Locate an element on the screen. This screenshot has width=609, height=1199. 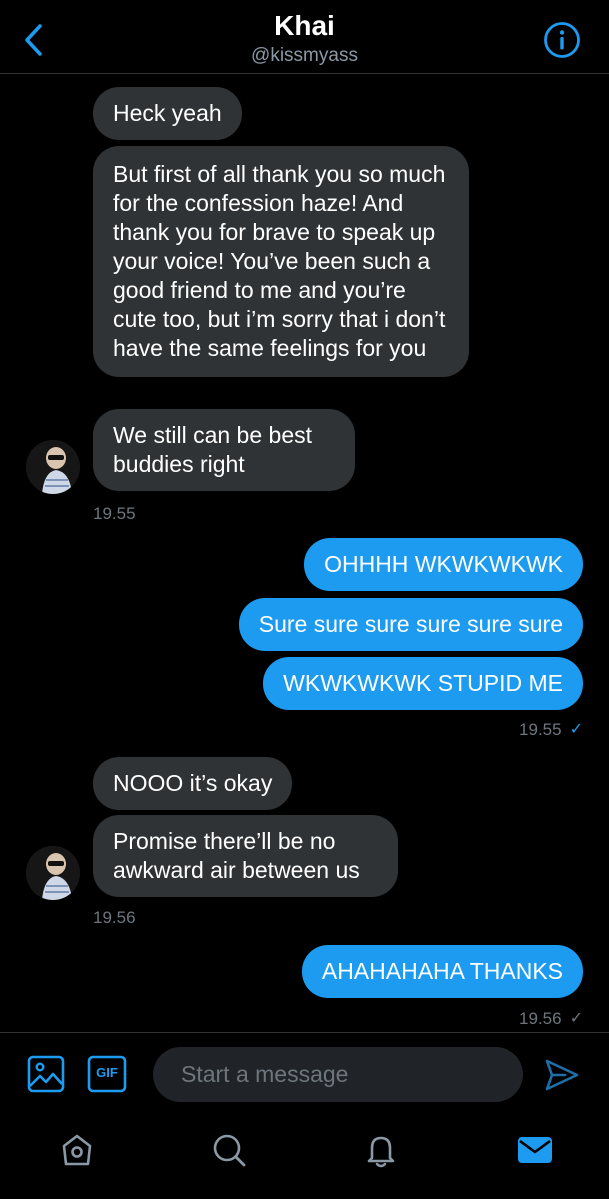
contact-name: Khai is located at coordinates (304, 25).